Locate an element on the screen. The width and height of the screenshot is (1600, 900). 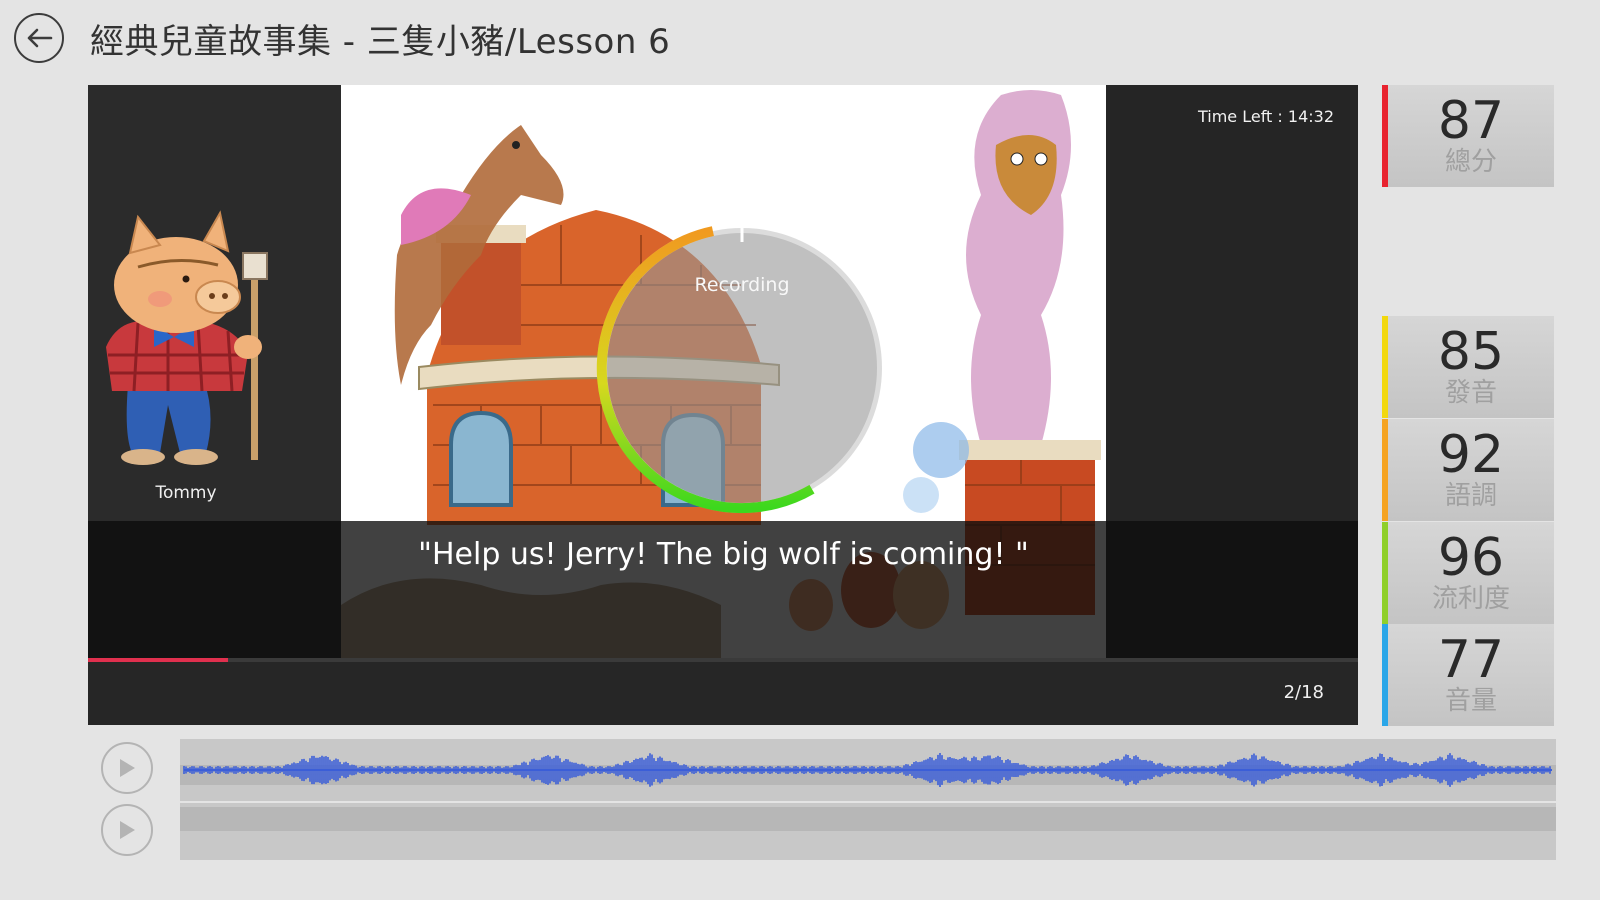
score-value-volume: 77 is located at coordinates (1471, 660).